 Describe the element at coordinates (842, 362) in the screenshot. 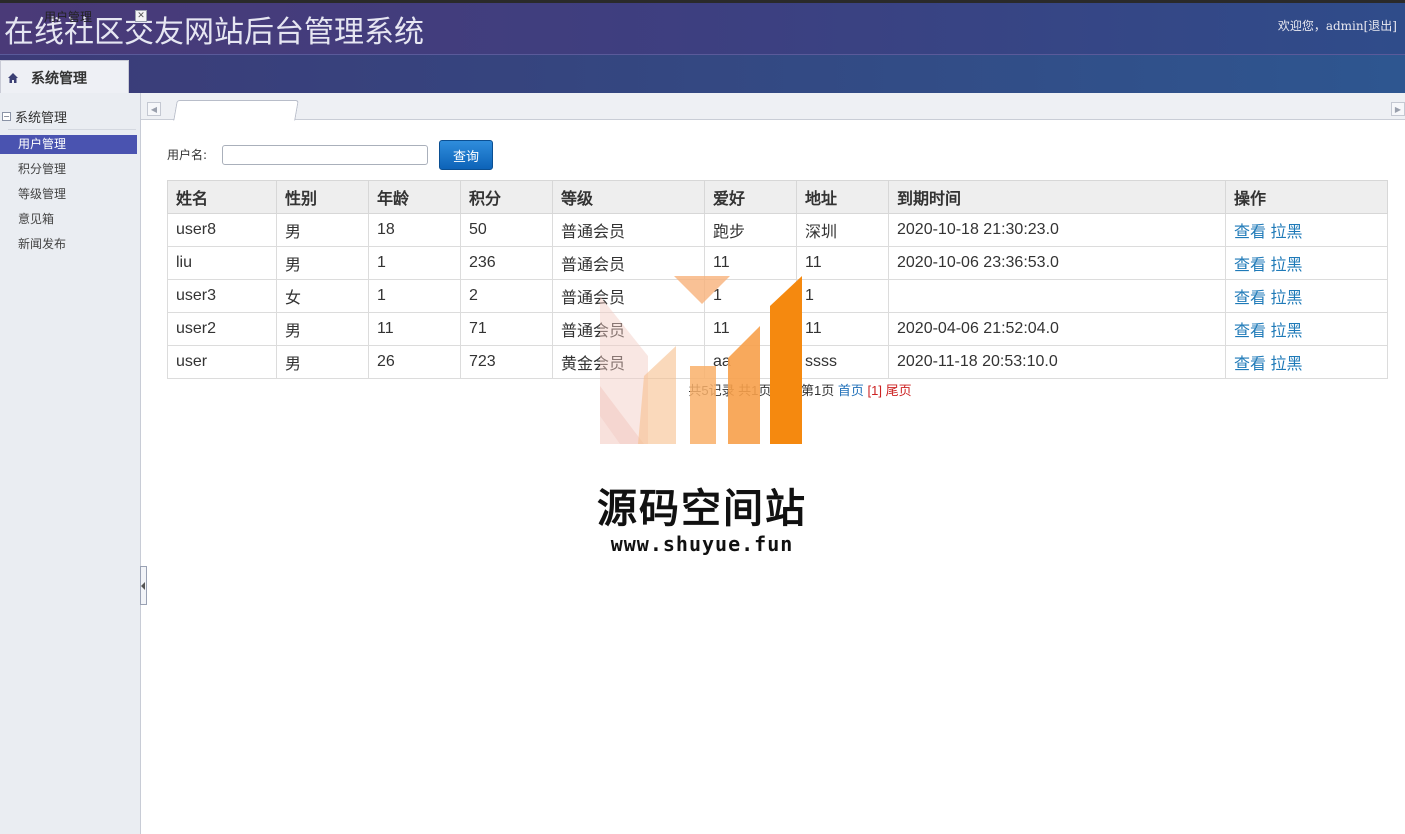

I see `cell-address: ssss` at that location.